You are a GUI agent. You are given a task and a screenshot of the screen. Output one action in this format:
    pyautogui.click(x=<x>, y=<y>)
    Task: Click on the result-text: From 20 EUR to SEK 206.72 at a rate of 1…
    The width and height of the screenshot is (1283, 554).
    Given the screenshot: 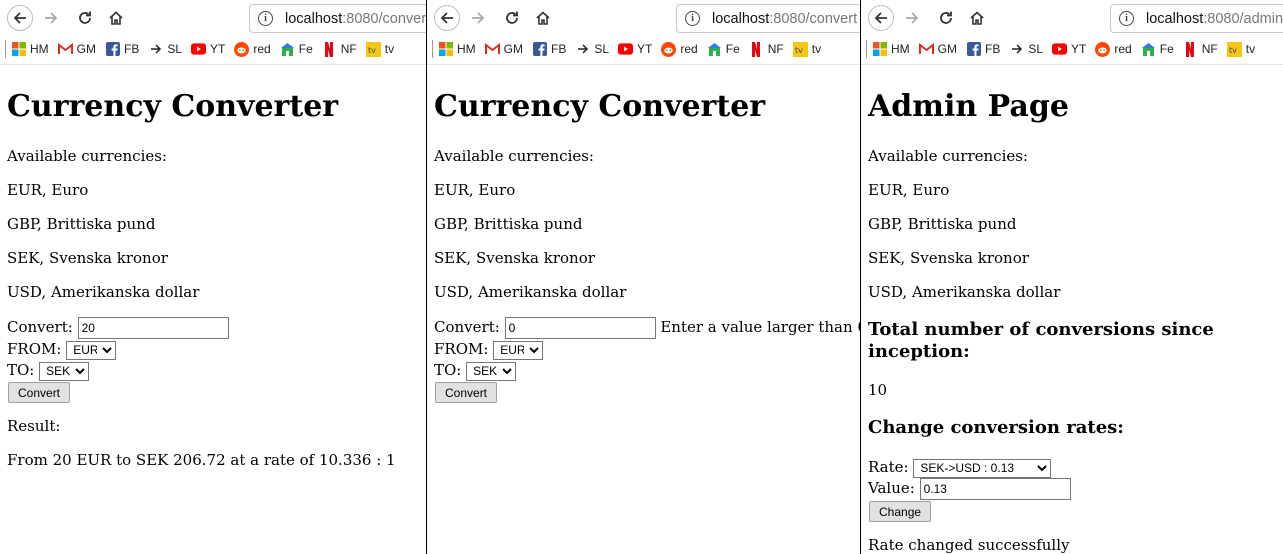 What is the action you would take?
    pyautogui.click(x=201, y=460)
    